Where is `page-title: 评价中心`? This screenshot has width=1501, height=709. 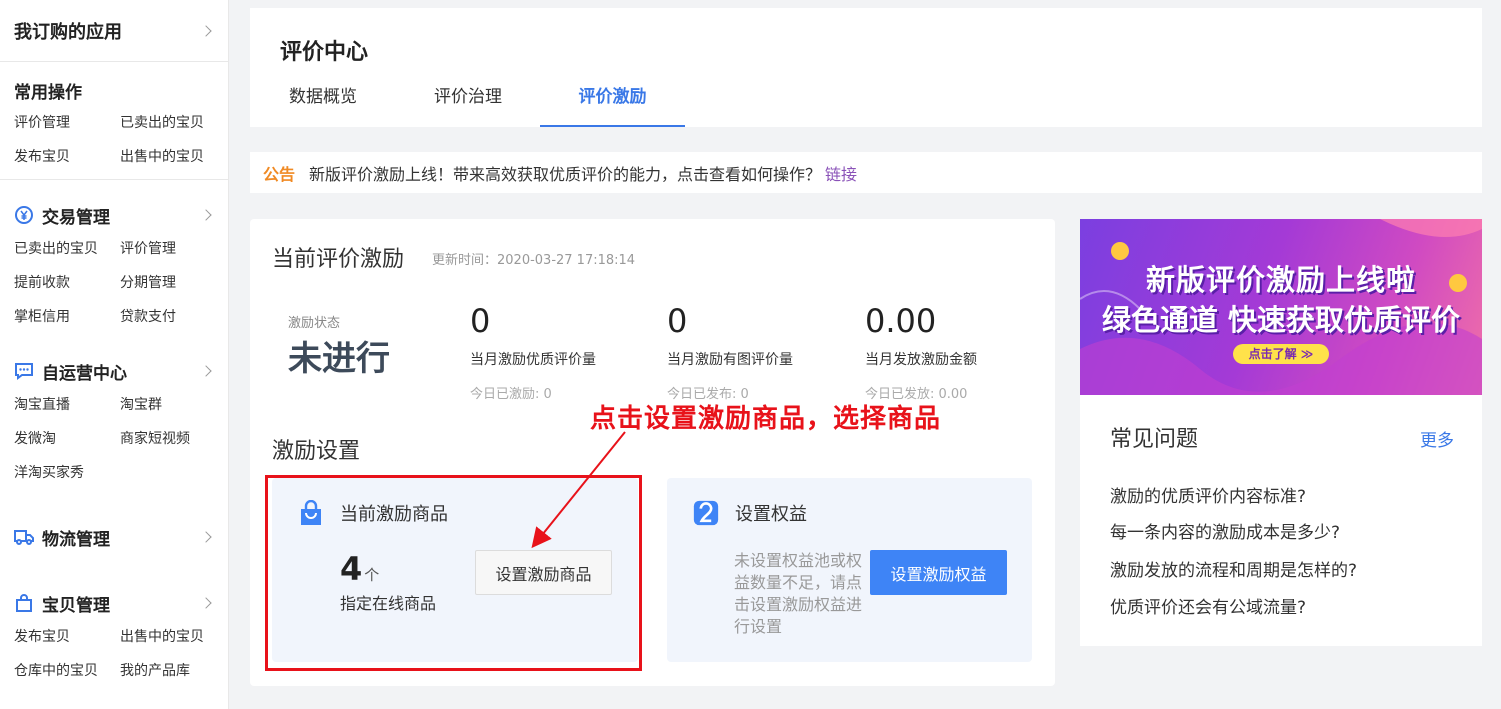 page-title: 评价中心 is located at coordinates (324, 52).